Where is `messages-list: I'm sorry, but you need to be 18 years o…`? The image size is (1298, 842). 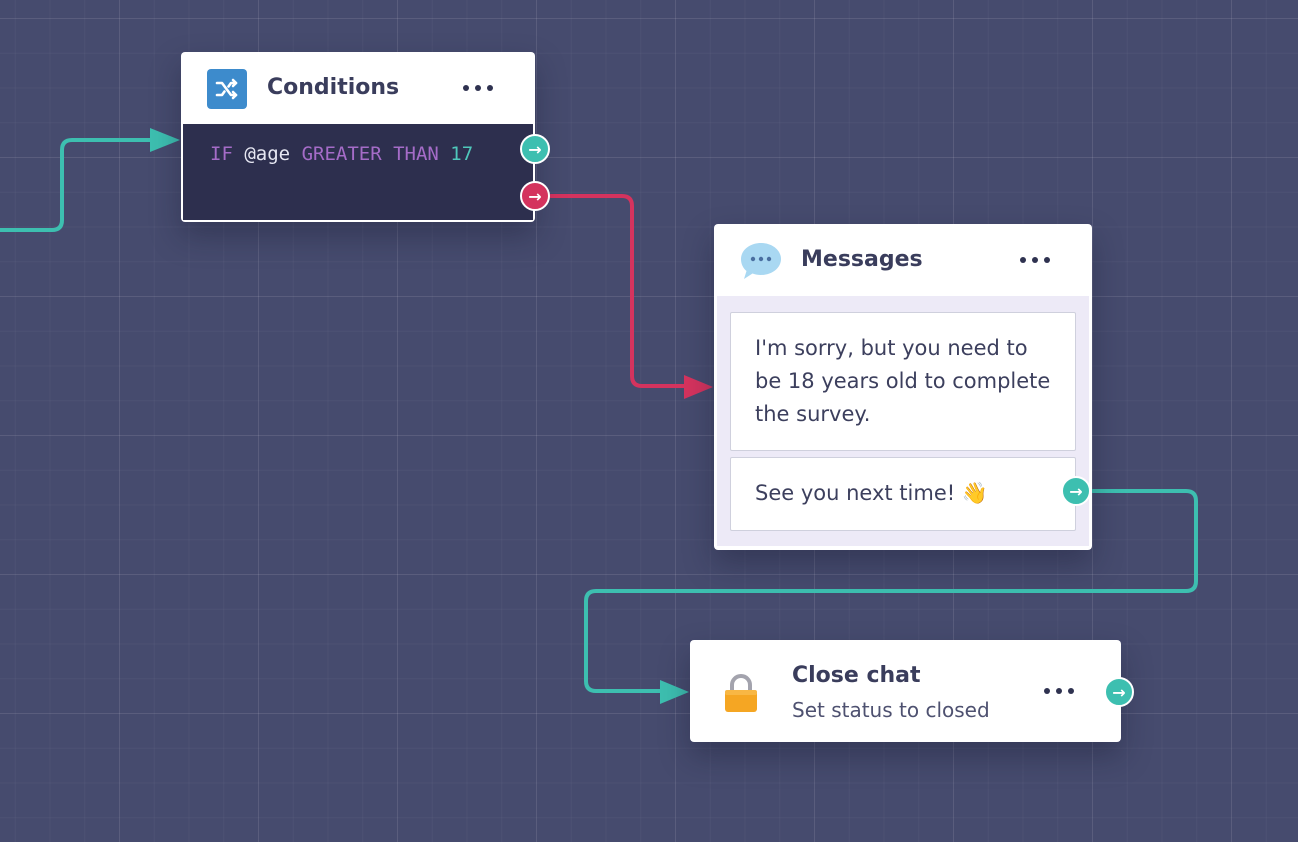
messages-list: I'm sorry, but you need to be 18 years o… is located at coordinates (903, 421).